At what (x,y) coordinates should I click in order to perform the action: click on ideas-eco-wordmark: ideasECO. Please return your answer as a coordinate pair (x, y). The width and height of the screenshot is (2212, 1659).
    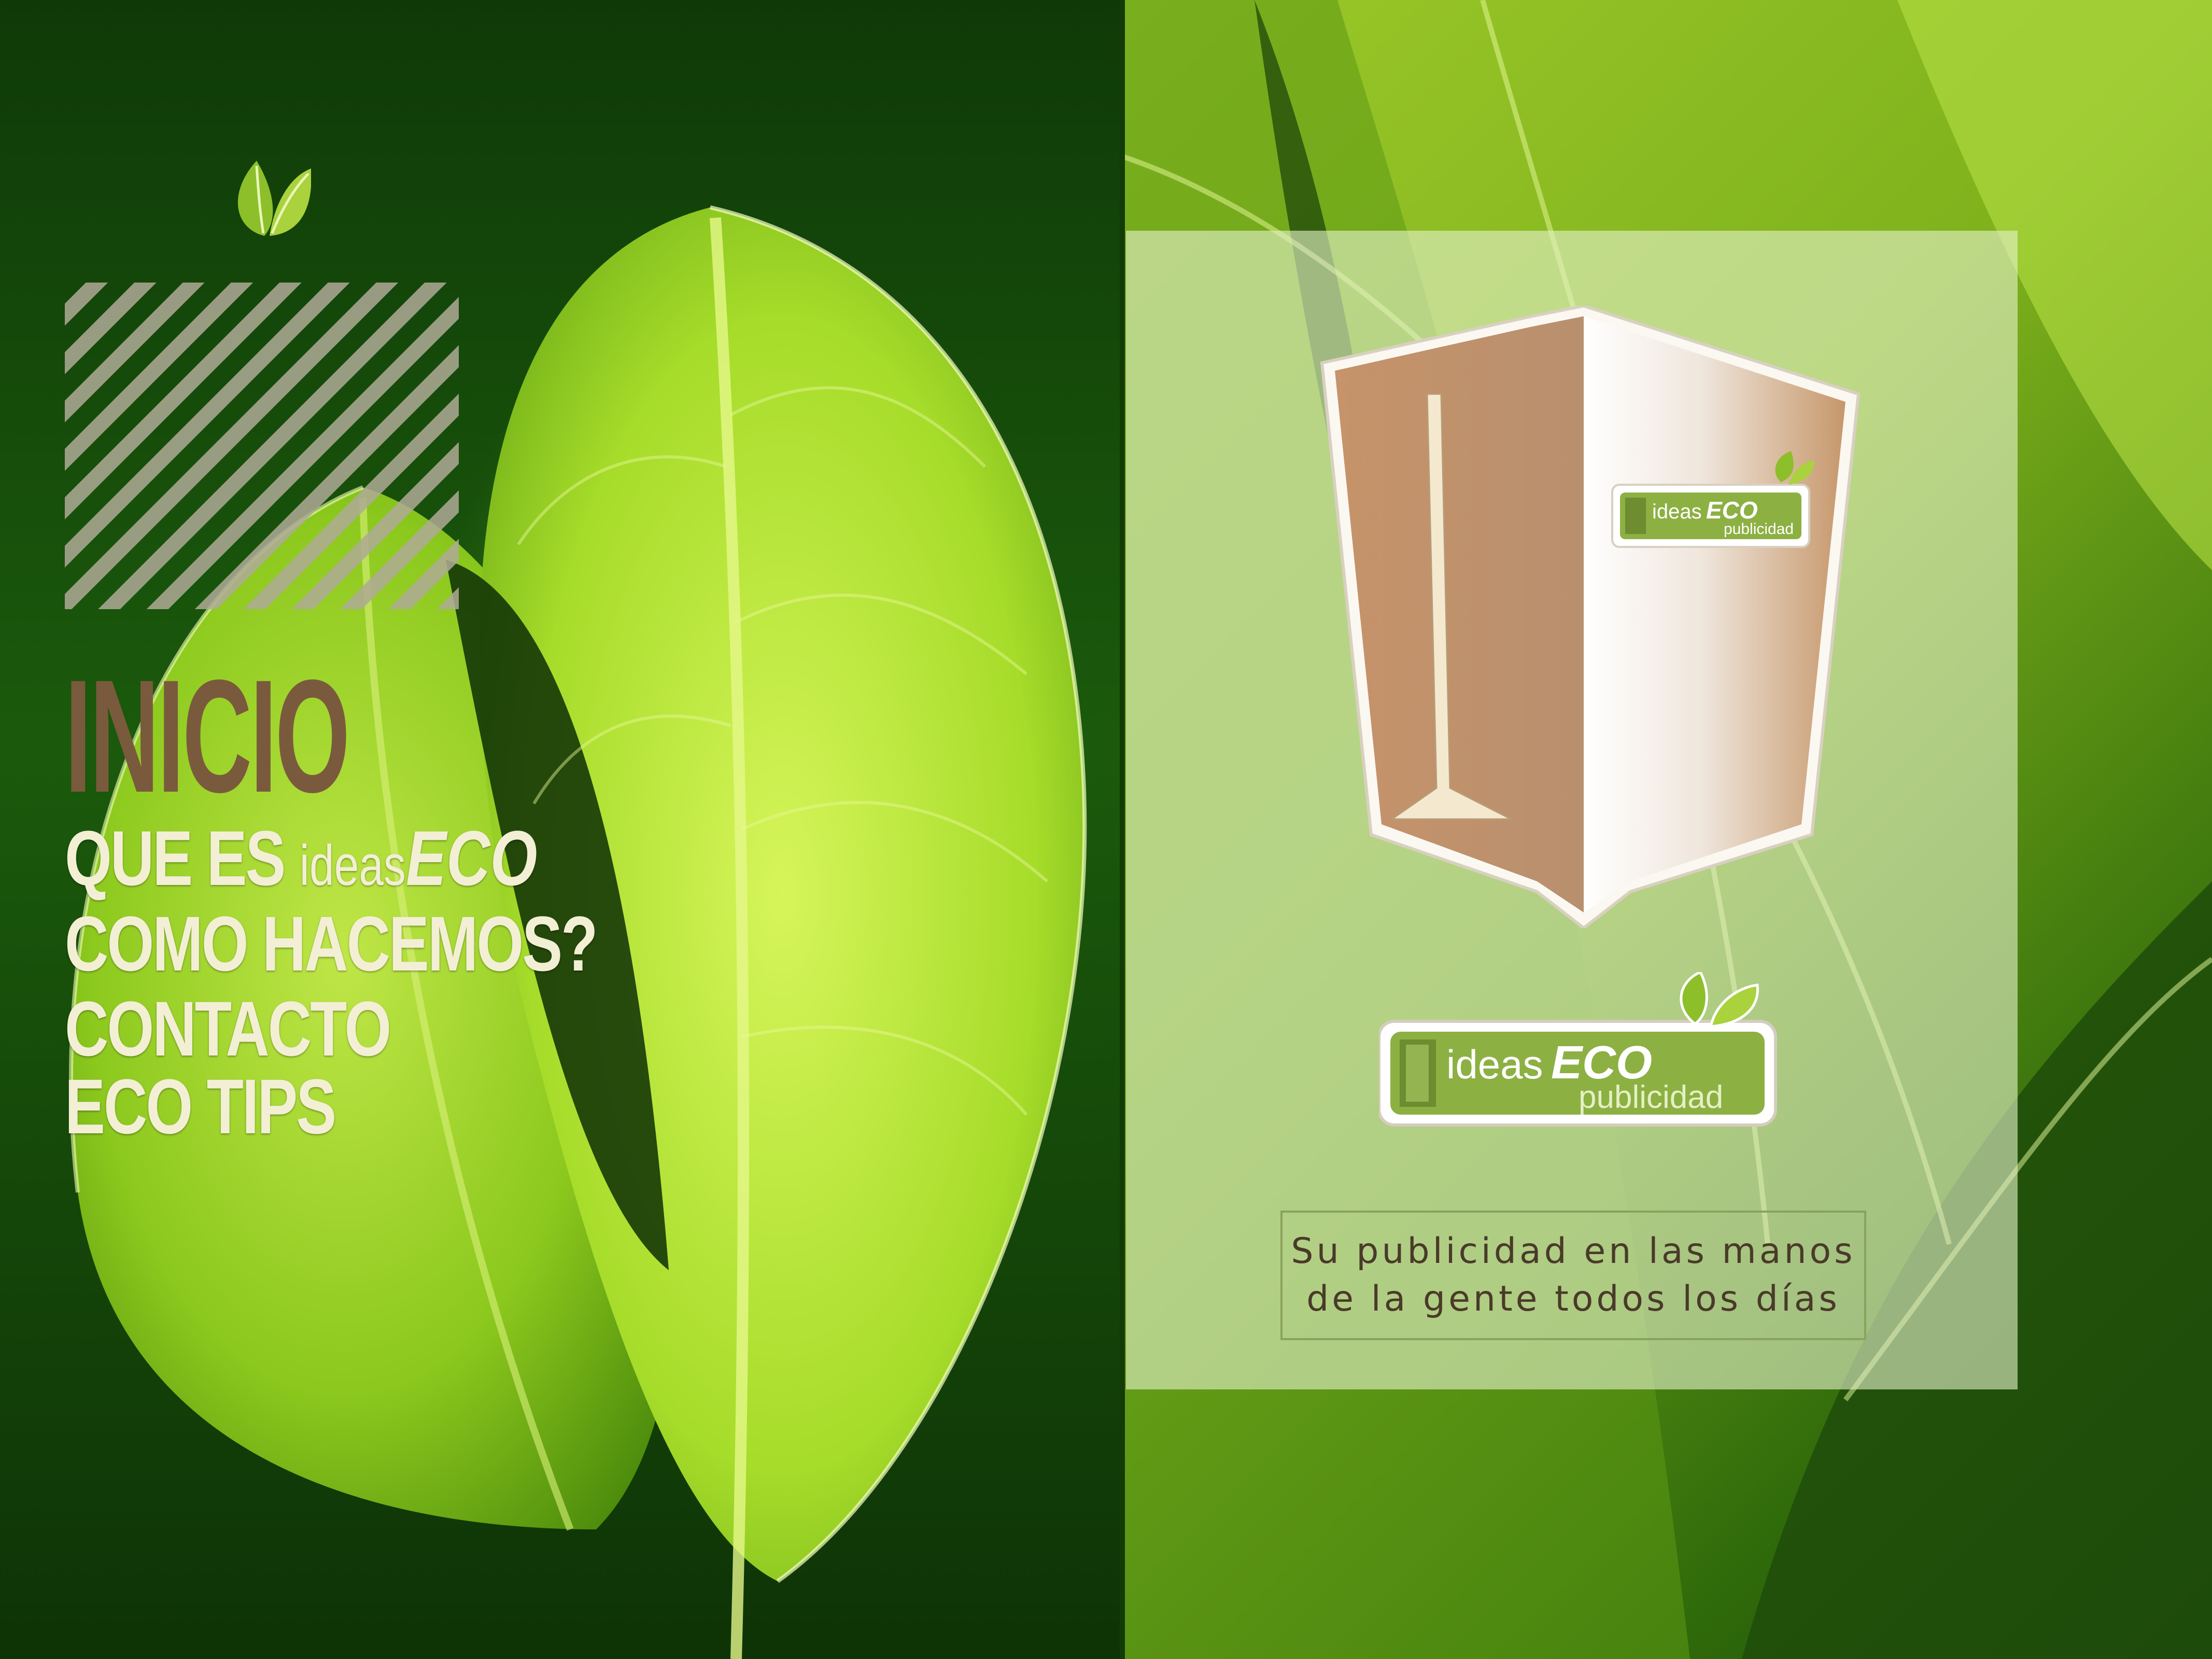
    Looking at the image, I should click on (419, 858).